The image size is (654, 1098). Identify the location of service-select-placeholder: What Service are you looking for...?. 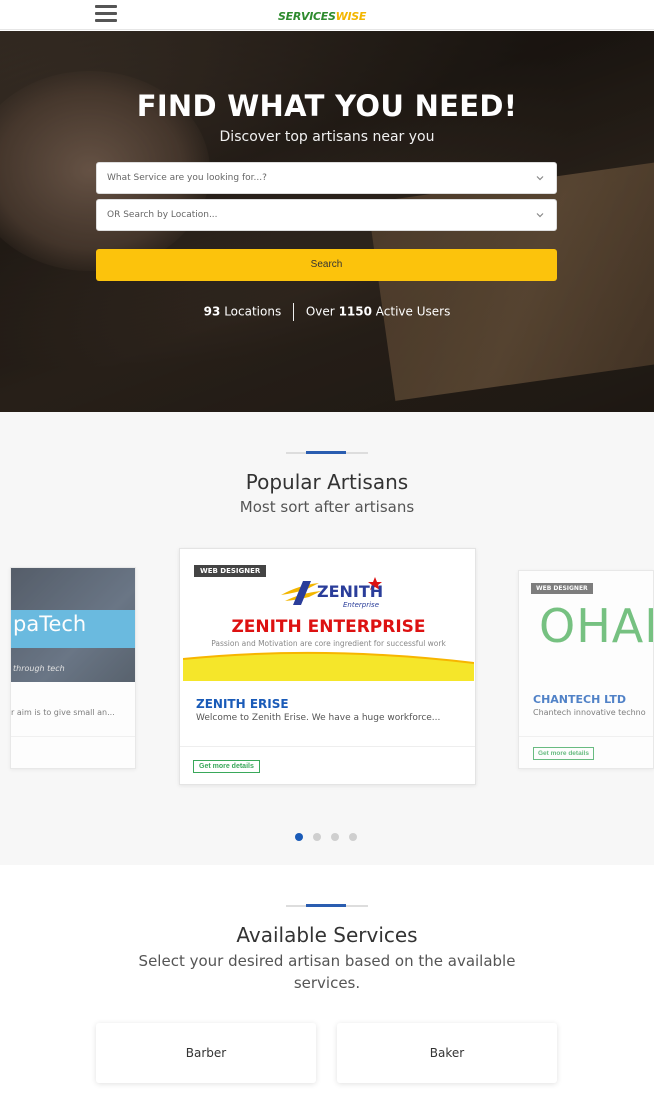
(187, 178).